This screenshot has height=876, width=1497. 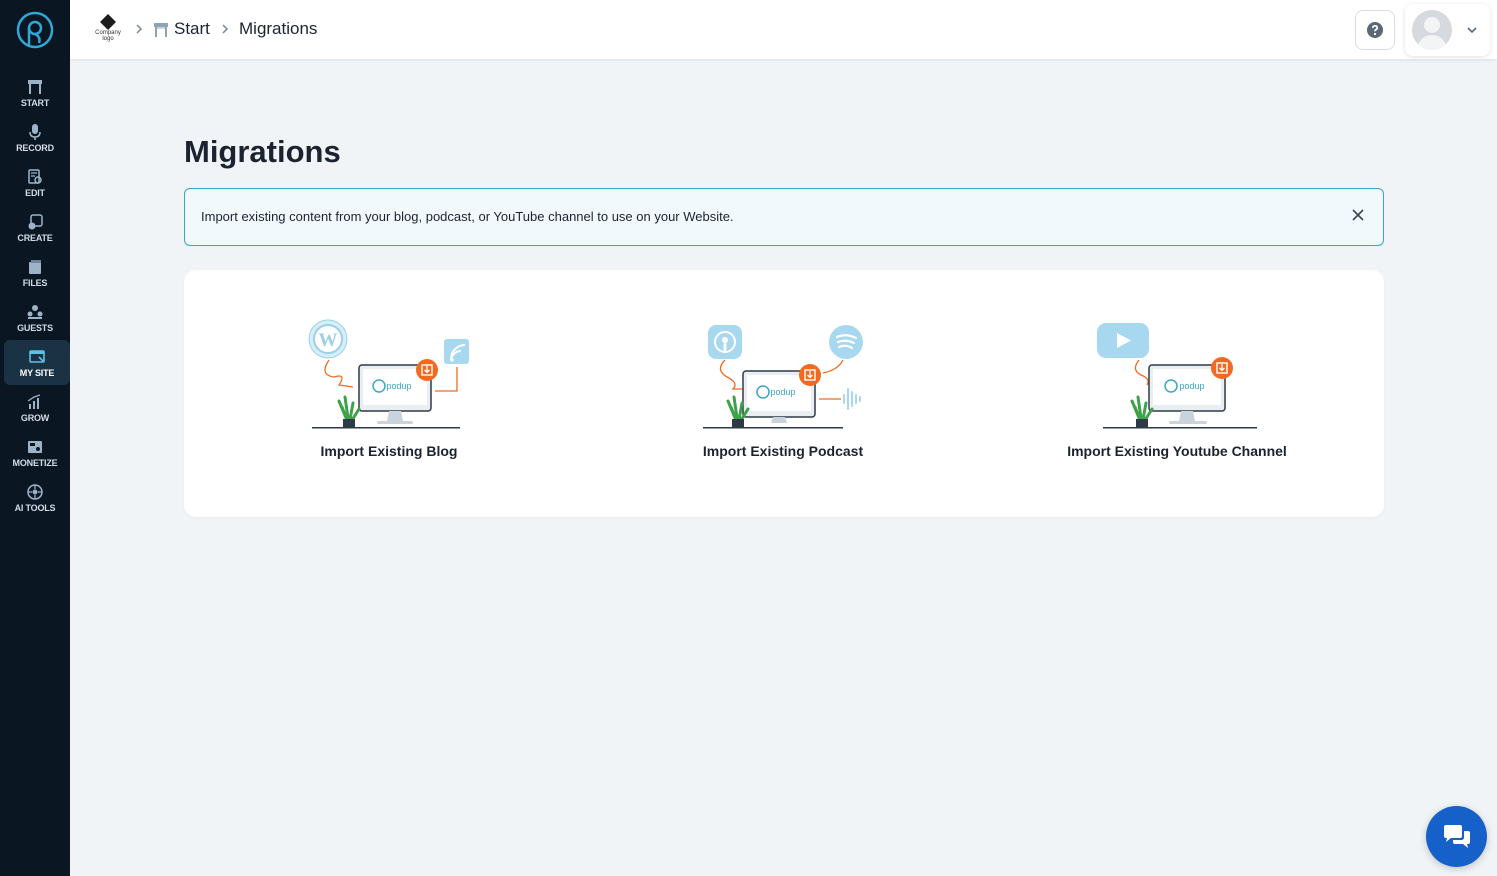 I want to click on avatar-body, so click(x=1432, y=42).